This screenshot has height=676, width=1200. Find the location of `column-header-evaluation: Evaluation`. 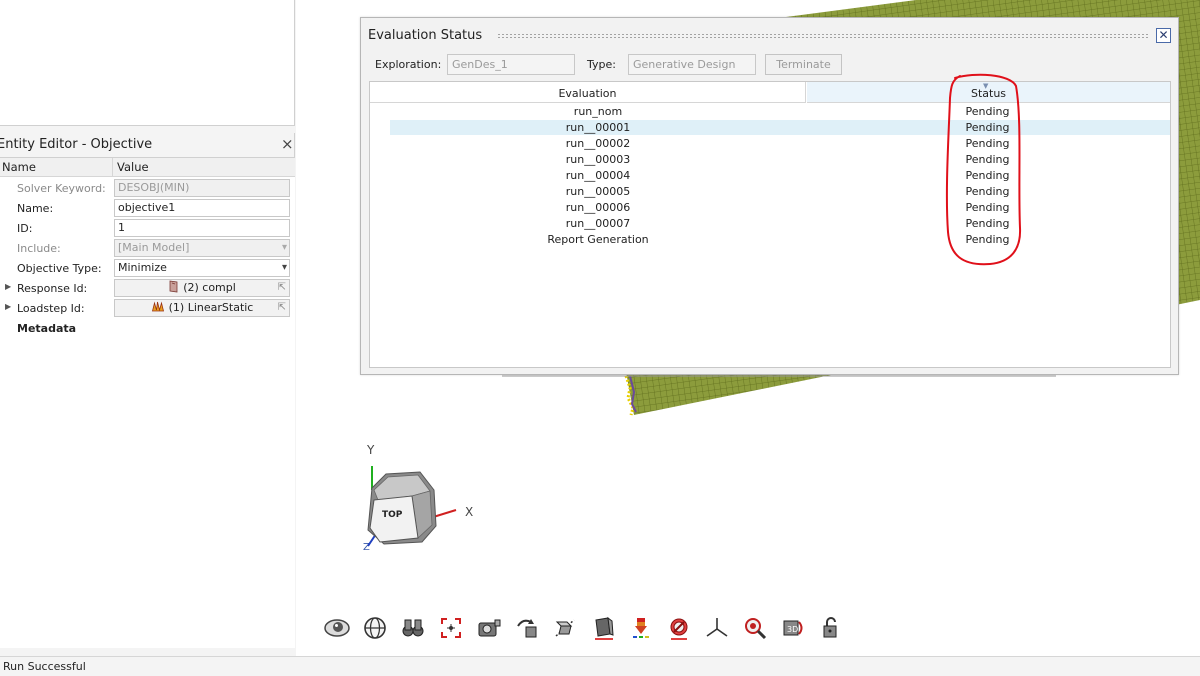

column-header-evaluation: Evaluation is located at coordinates (588, 92).